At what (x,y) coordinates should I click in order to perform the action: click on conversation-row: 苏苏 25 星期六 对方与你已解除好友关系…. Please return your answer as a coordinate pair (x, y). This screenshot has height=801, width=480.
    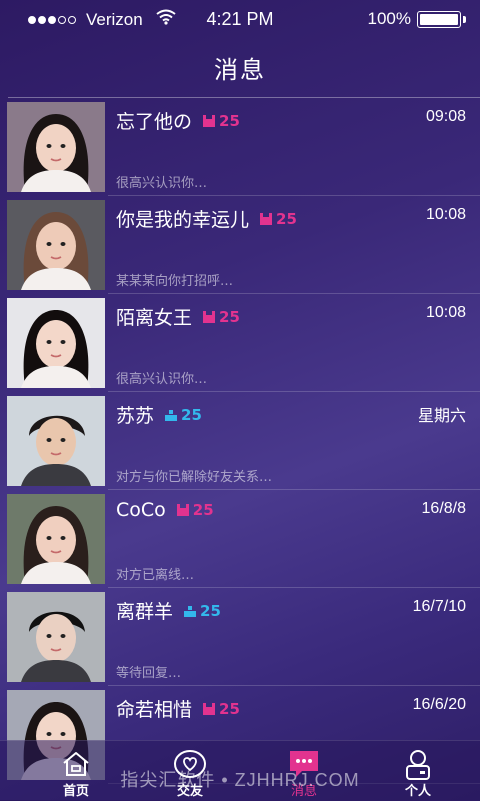
    Looking at the image, I should click on (240, 441).